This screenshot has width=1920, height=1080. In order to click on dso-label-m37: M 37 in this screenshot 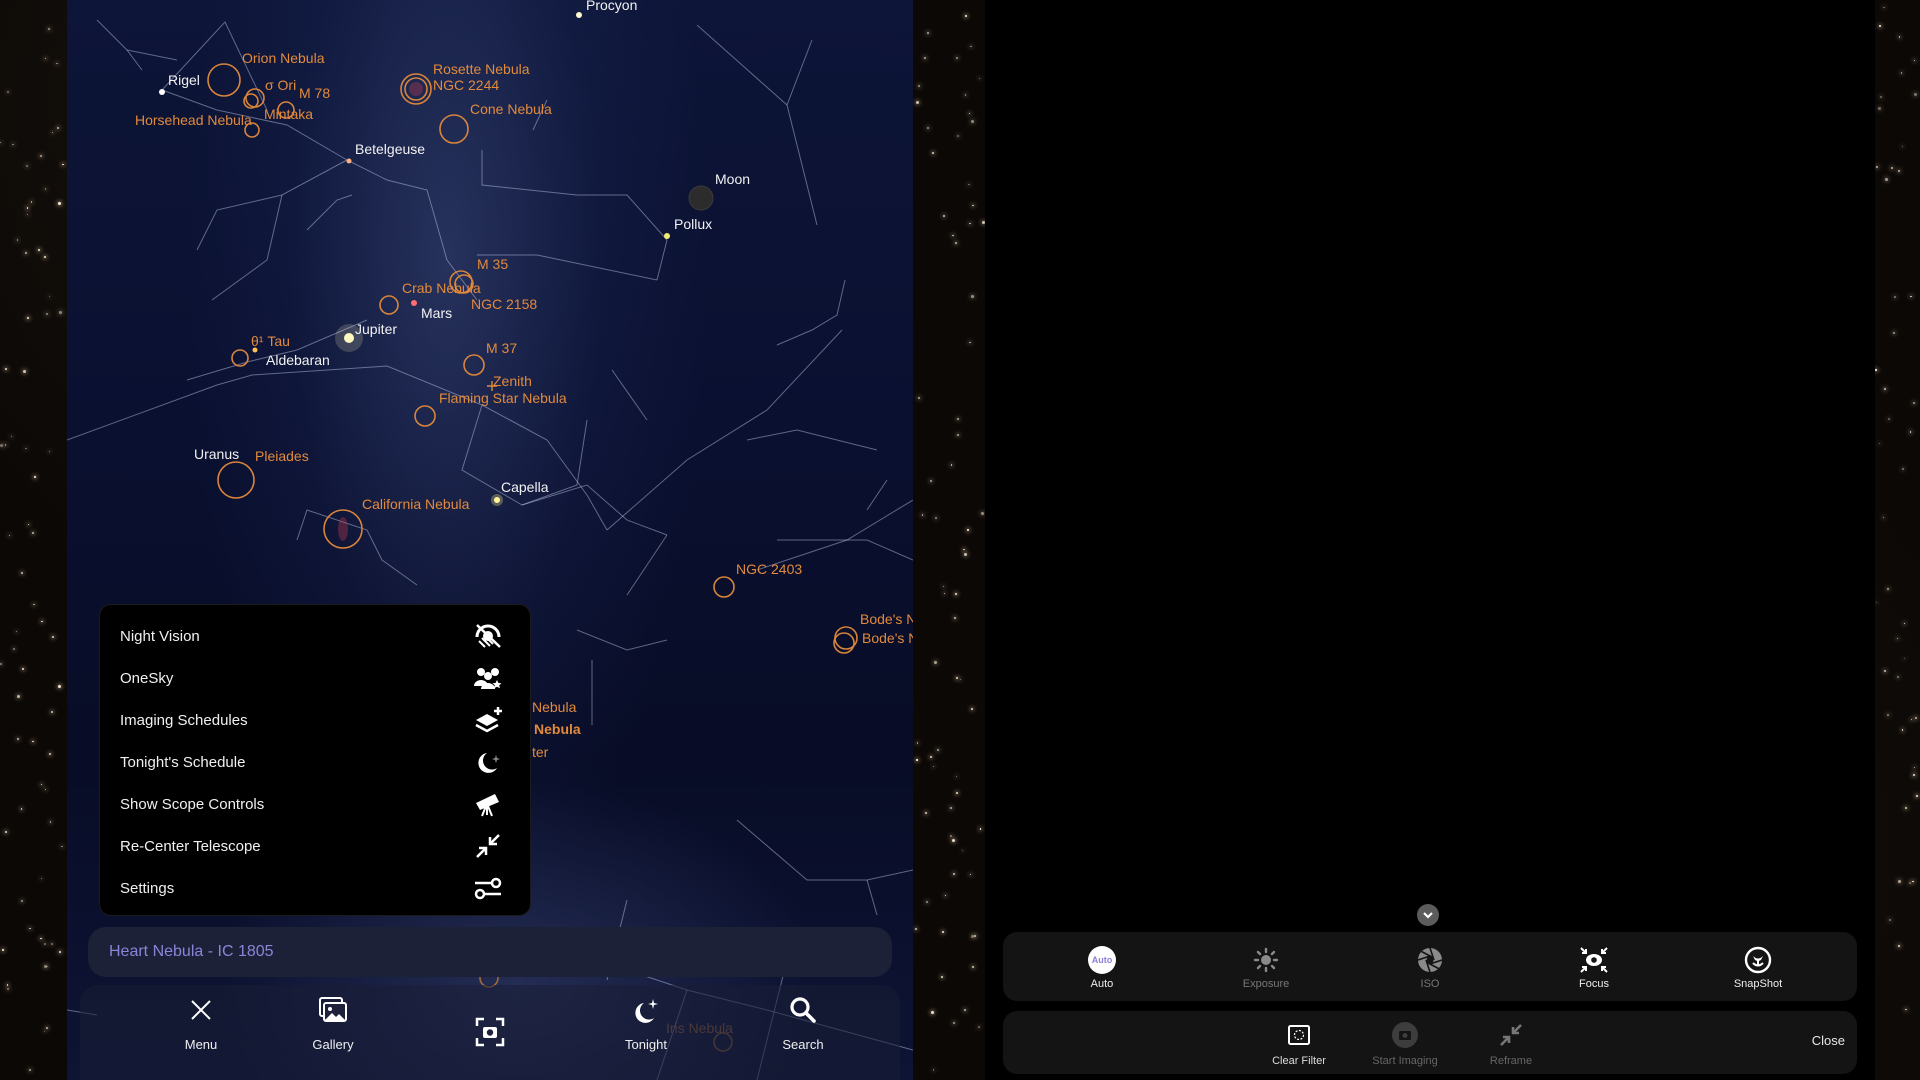, I will do `click(501, 348)`.